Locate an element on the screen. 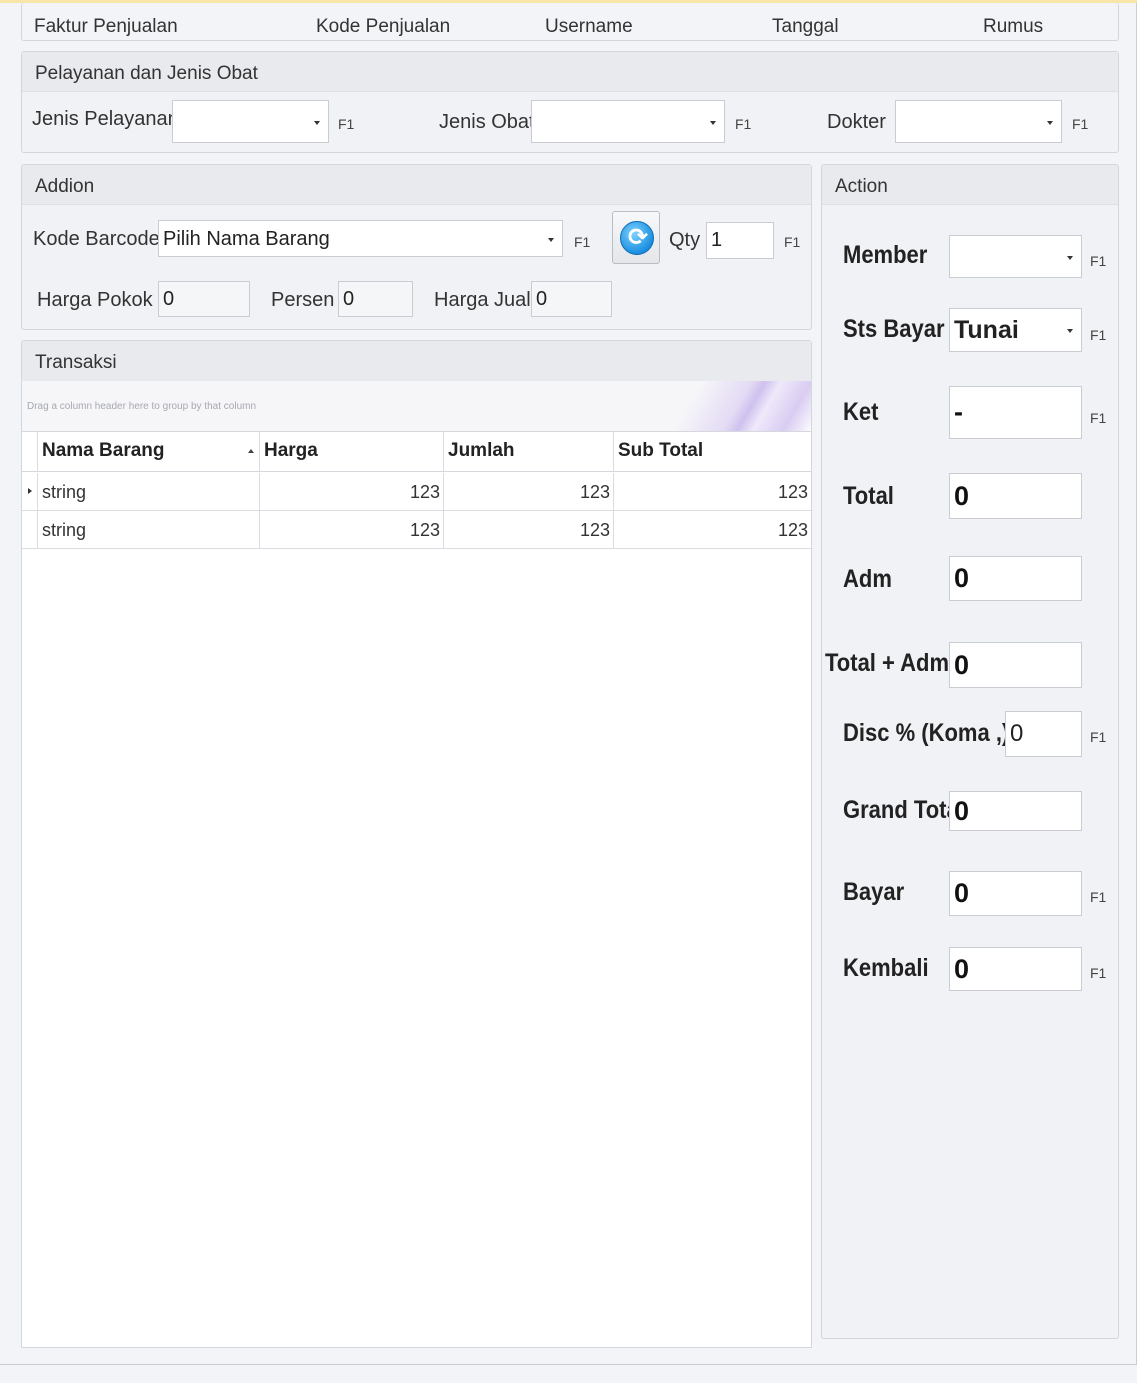  faktur-label: Faktur Penjualan is located at coordinates (106, 26).